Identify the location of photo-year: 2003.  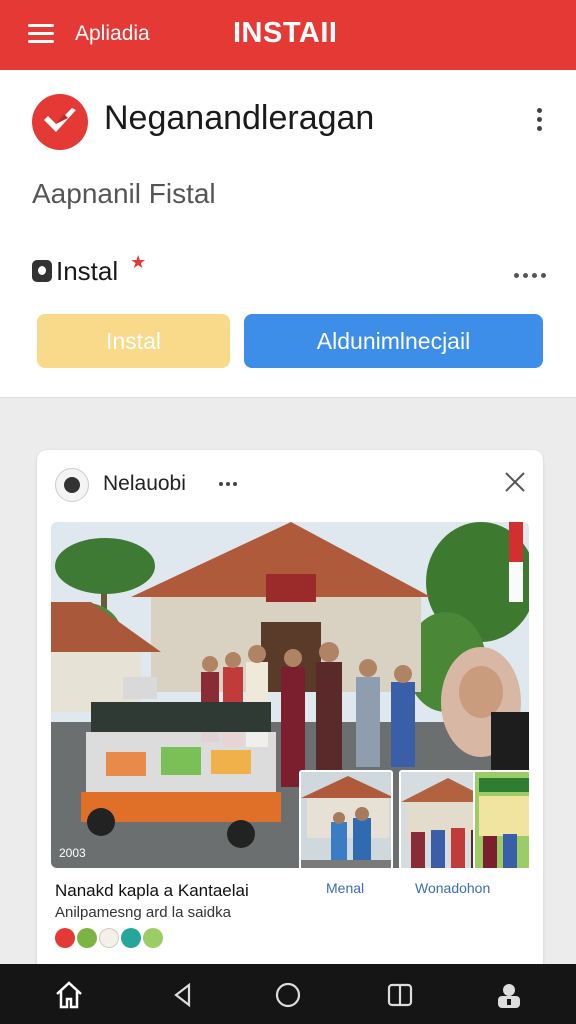
(72, 853).